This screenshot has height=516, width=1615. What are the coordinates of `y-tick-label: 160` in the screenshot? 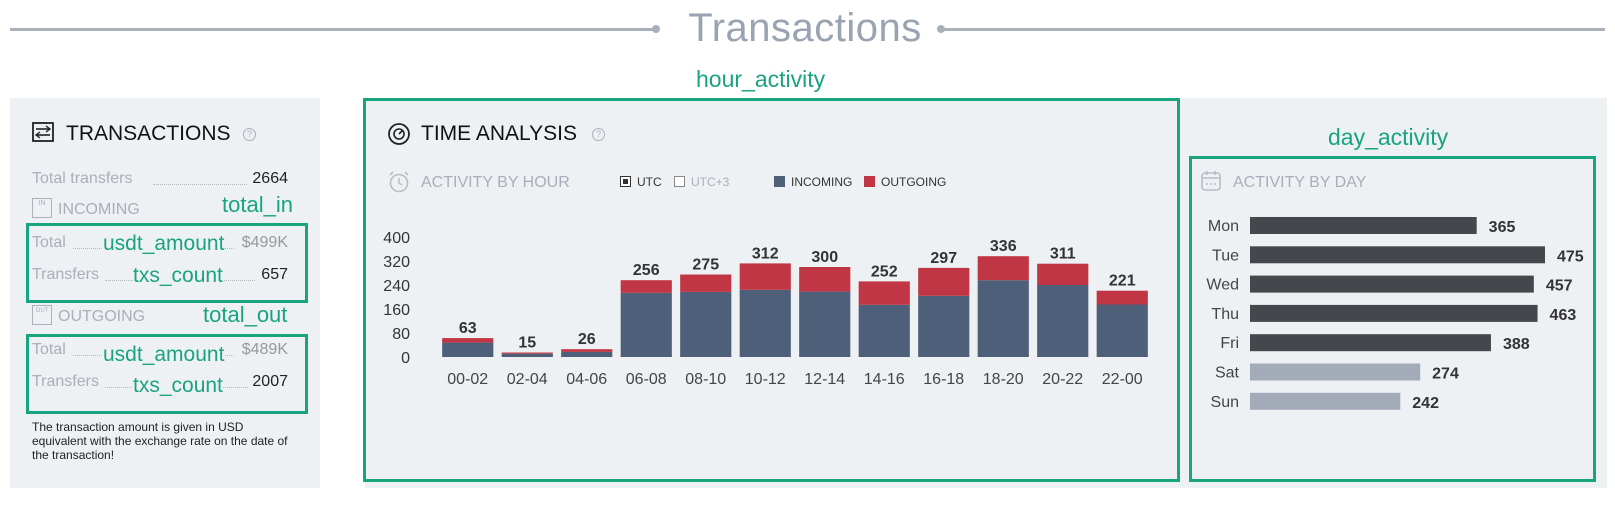 It's located at (396, 310).